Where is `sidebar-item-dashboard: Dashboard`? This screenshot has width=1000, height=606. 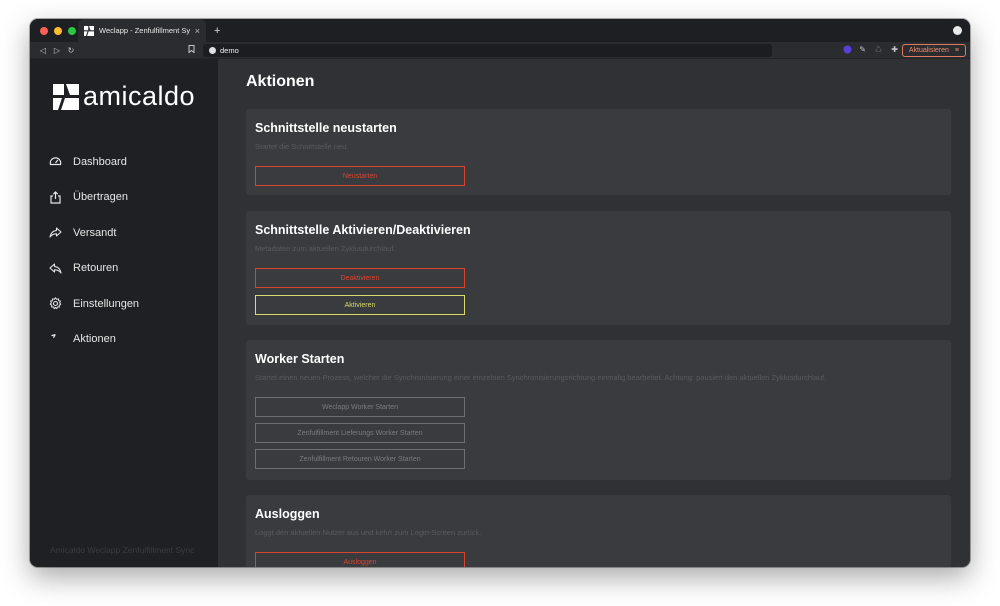
sidebar-item-dashboard: Dashboard is located at coordinates (124, 162).